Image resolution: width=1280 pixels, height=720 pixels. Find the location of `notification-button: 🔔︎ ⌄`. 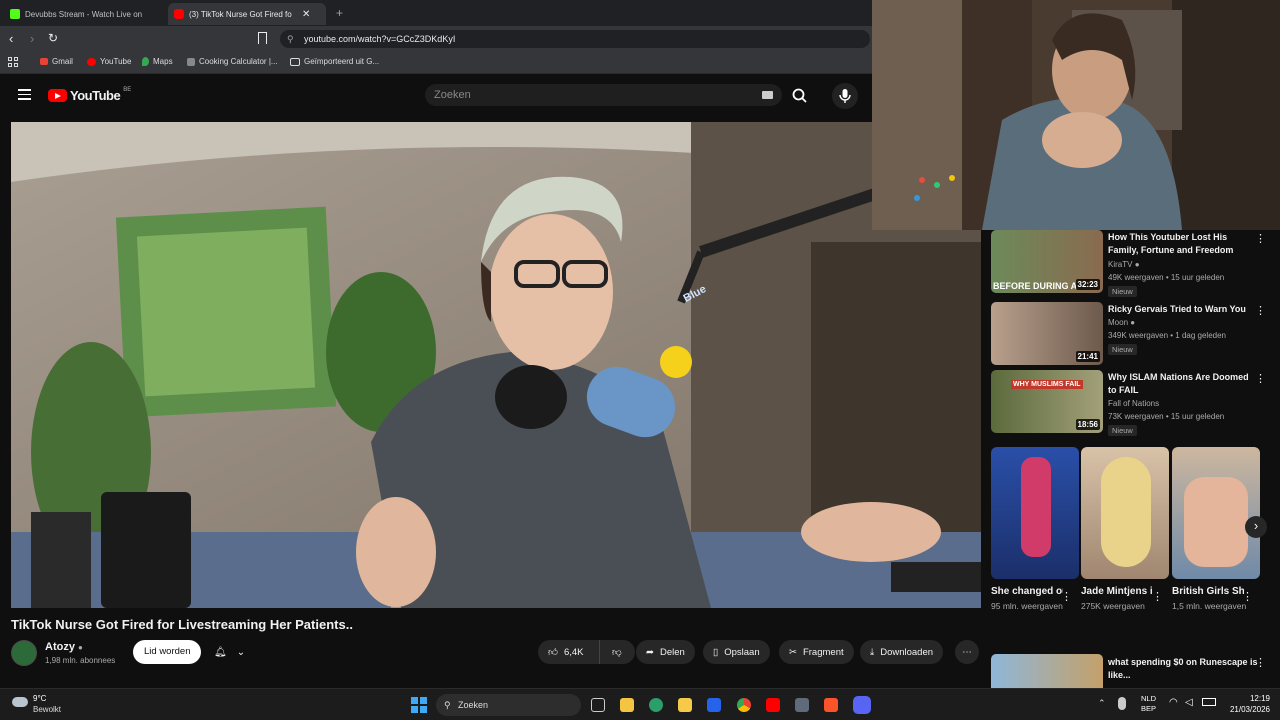

notification-button: 🔔︎ ⌄ is located at coordinates (231, 652).